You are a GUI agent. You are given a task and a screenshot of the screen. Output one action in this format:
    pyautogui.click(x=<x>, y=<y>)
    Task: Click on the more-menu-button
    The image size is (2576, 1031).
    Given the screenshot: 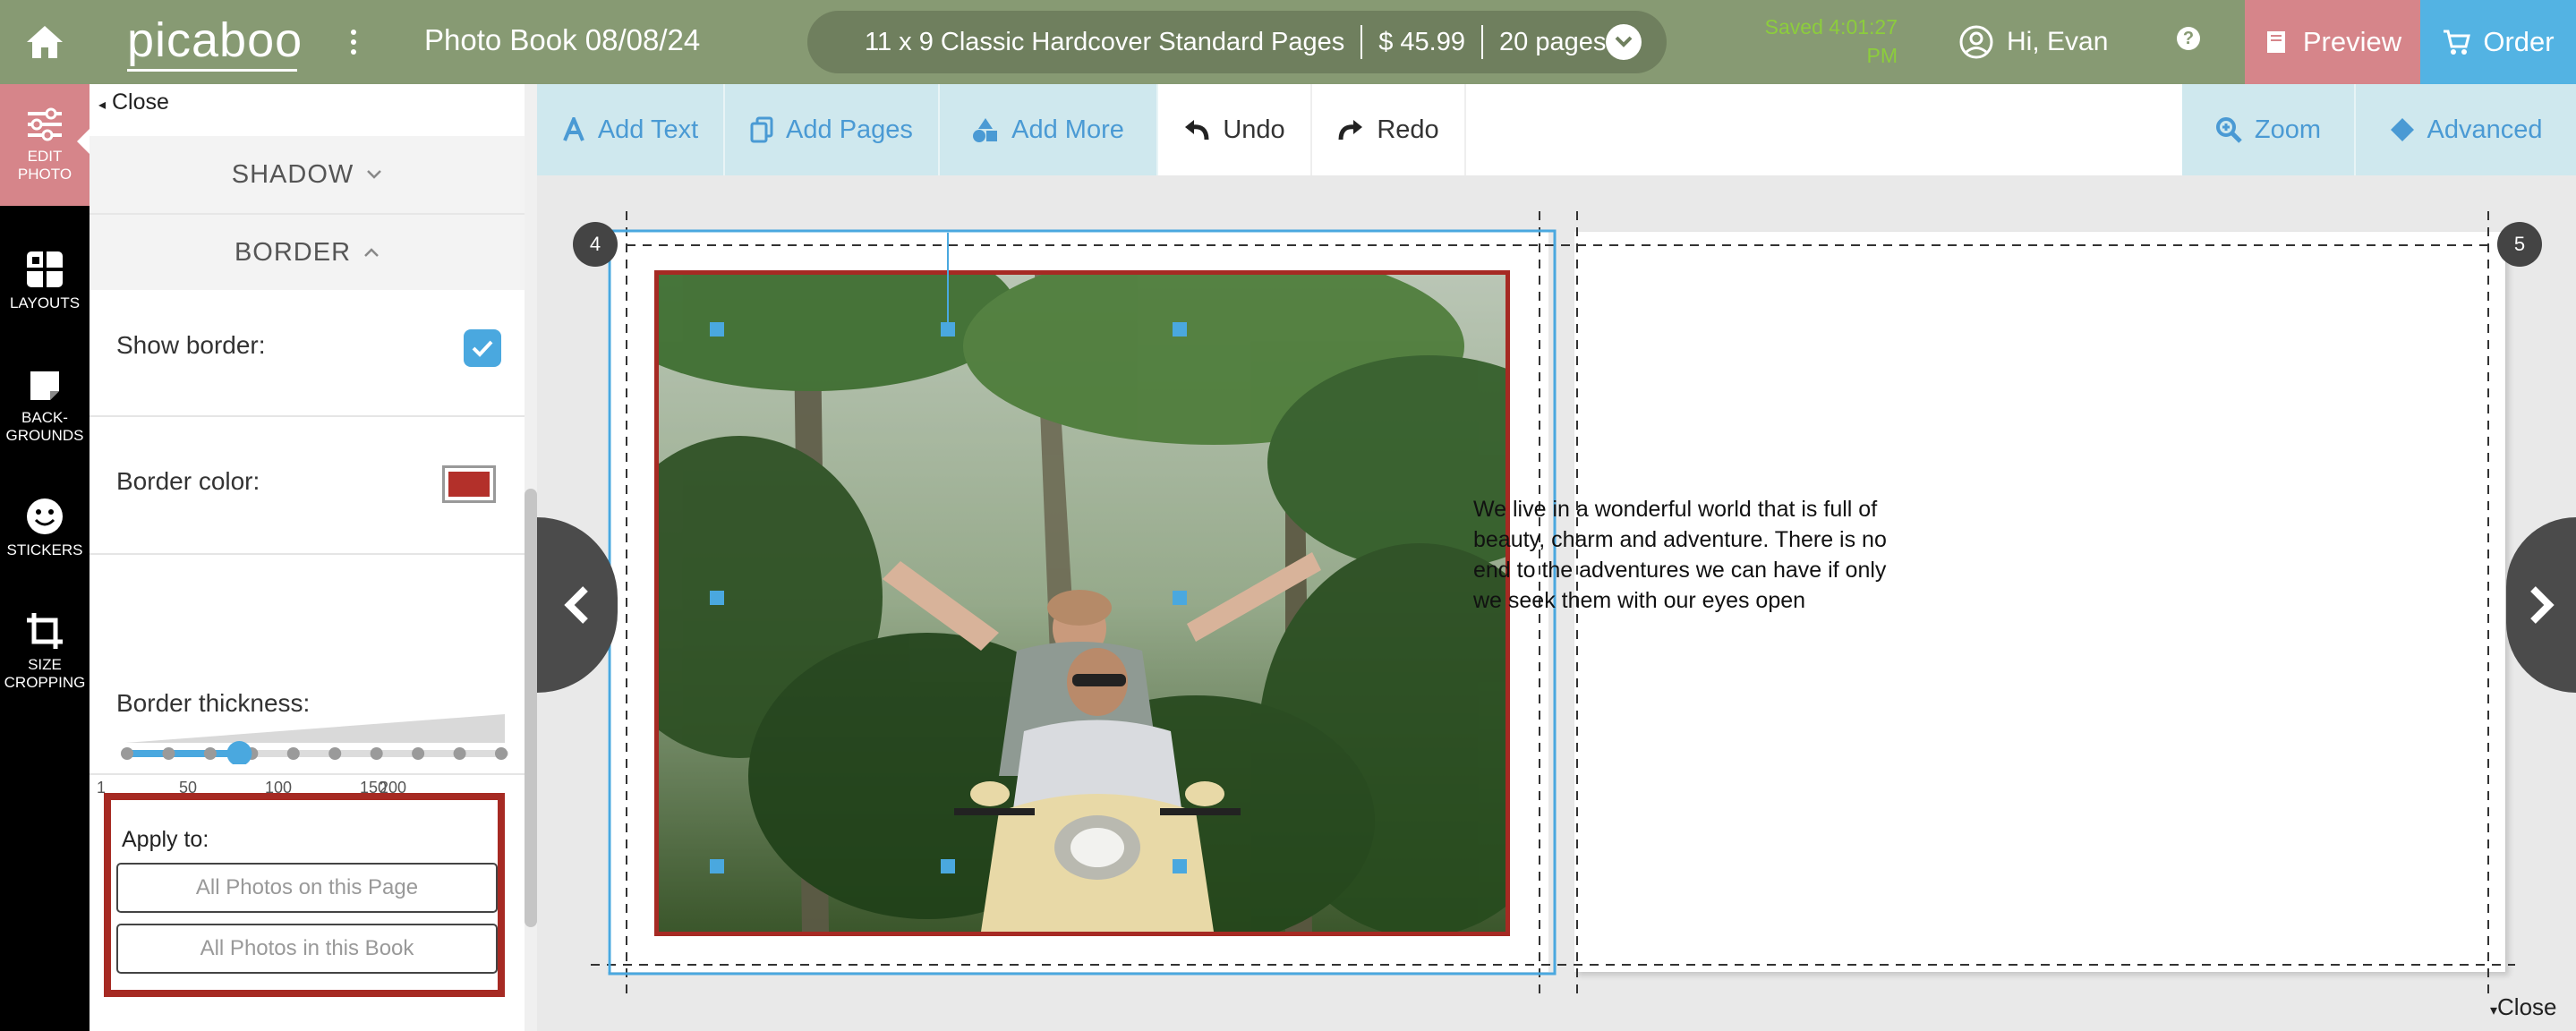 What is the action you would take?
    pyautogui.click(x=353, y=42)
    